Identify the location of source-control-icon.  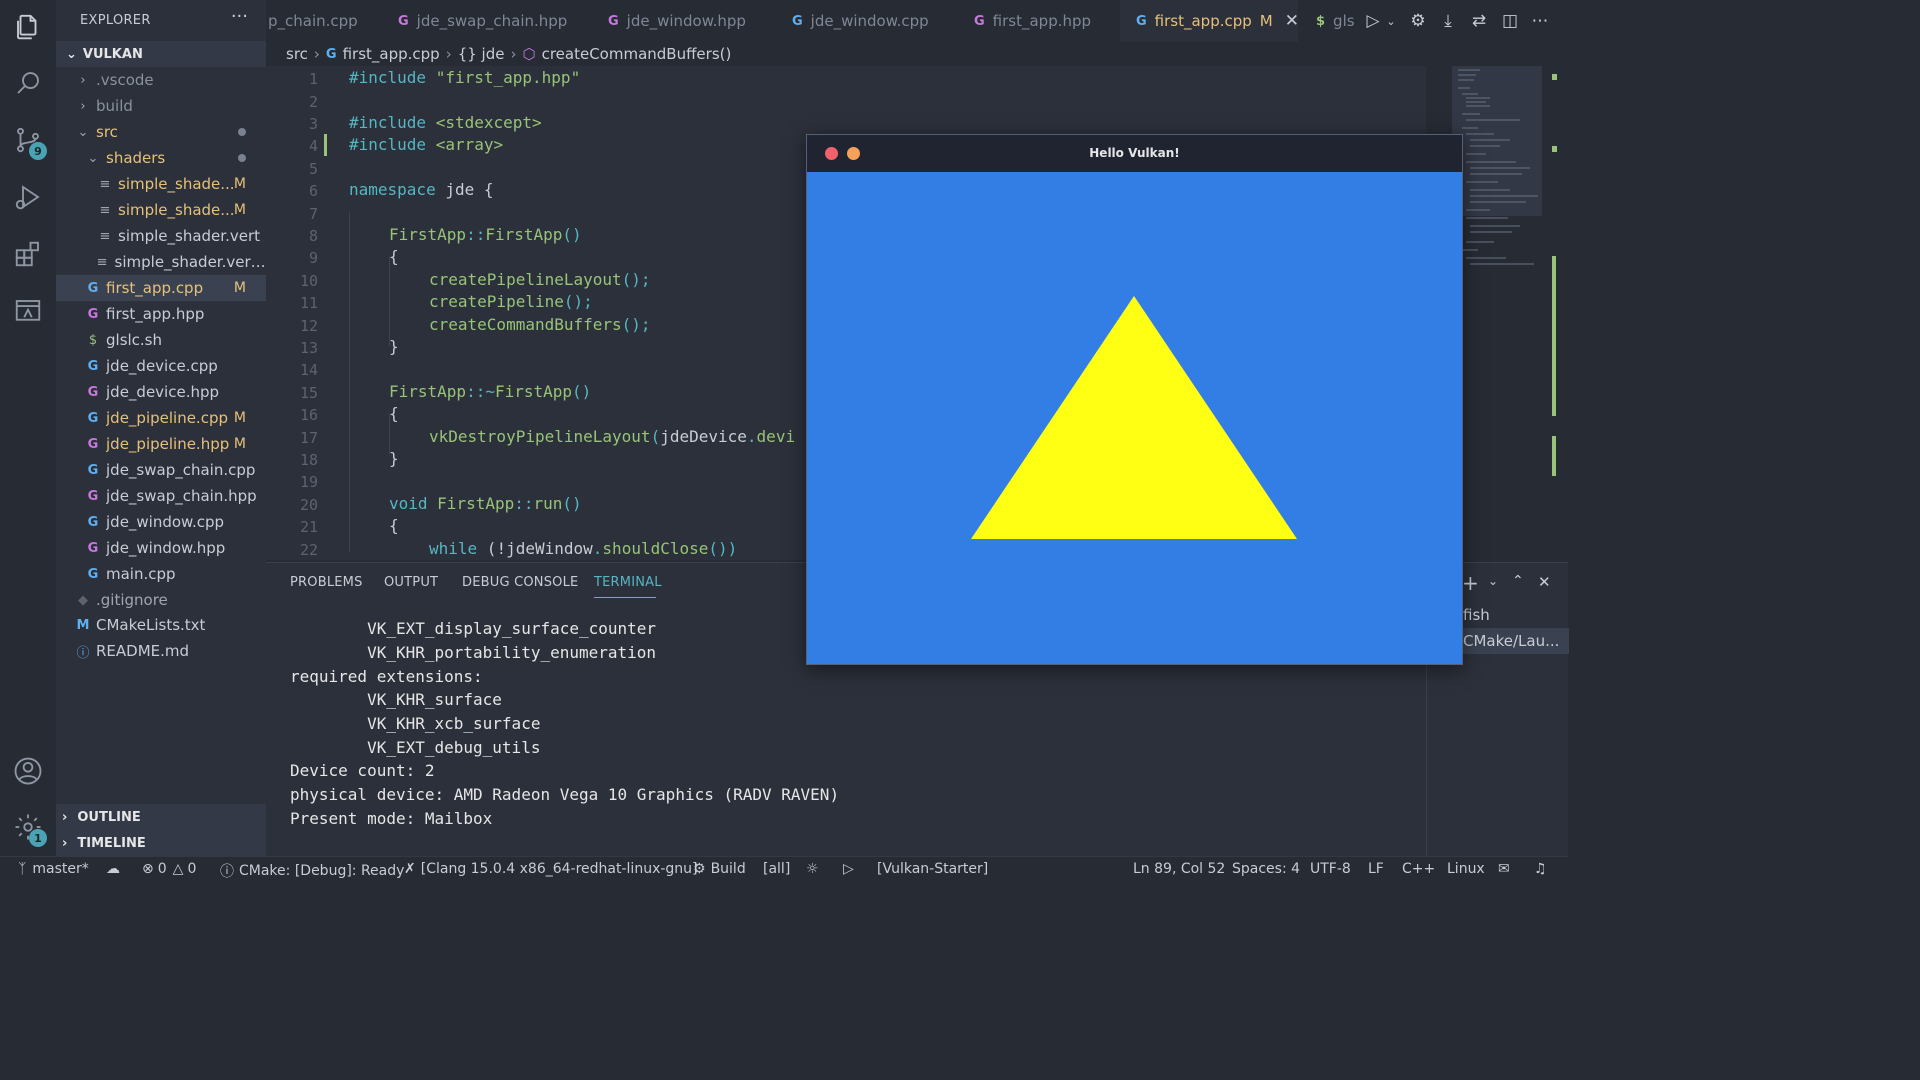
(28, 140).